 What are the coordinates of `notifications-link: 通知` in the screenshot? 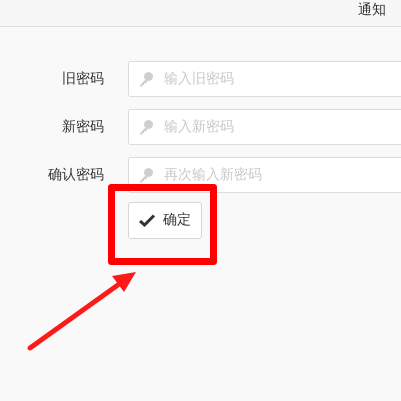 It's located at (372, 9).